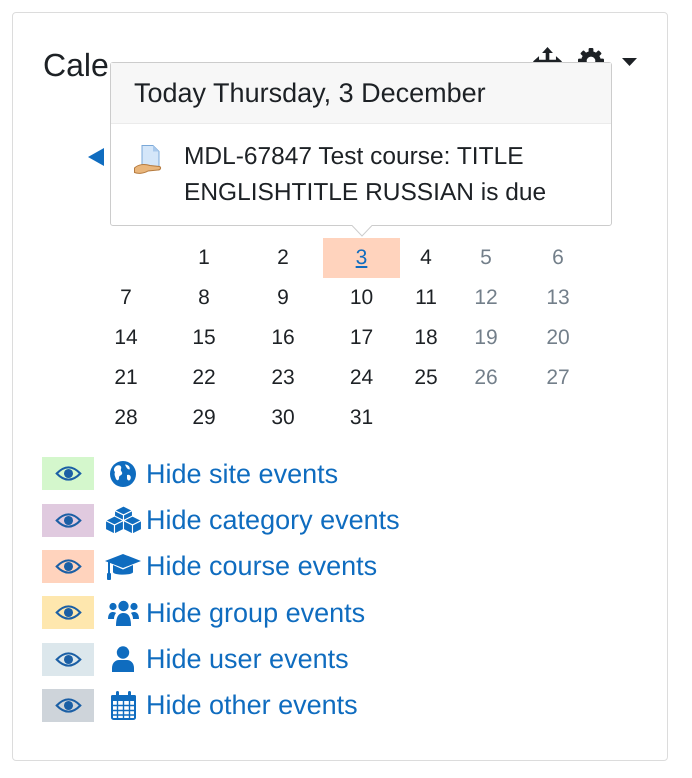  Describe the element at coordinates (362, 378) in the screenshot. I see `day-number: 24` at that location.